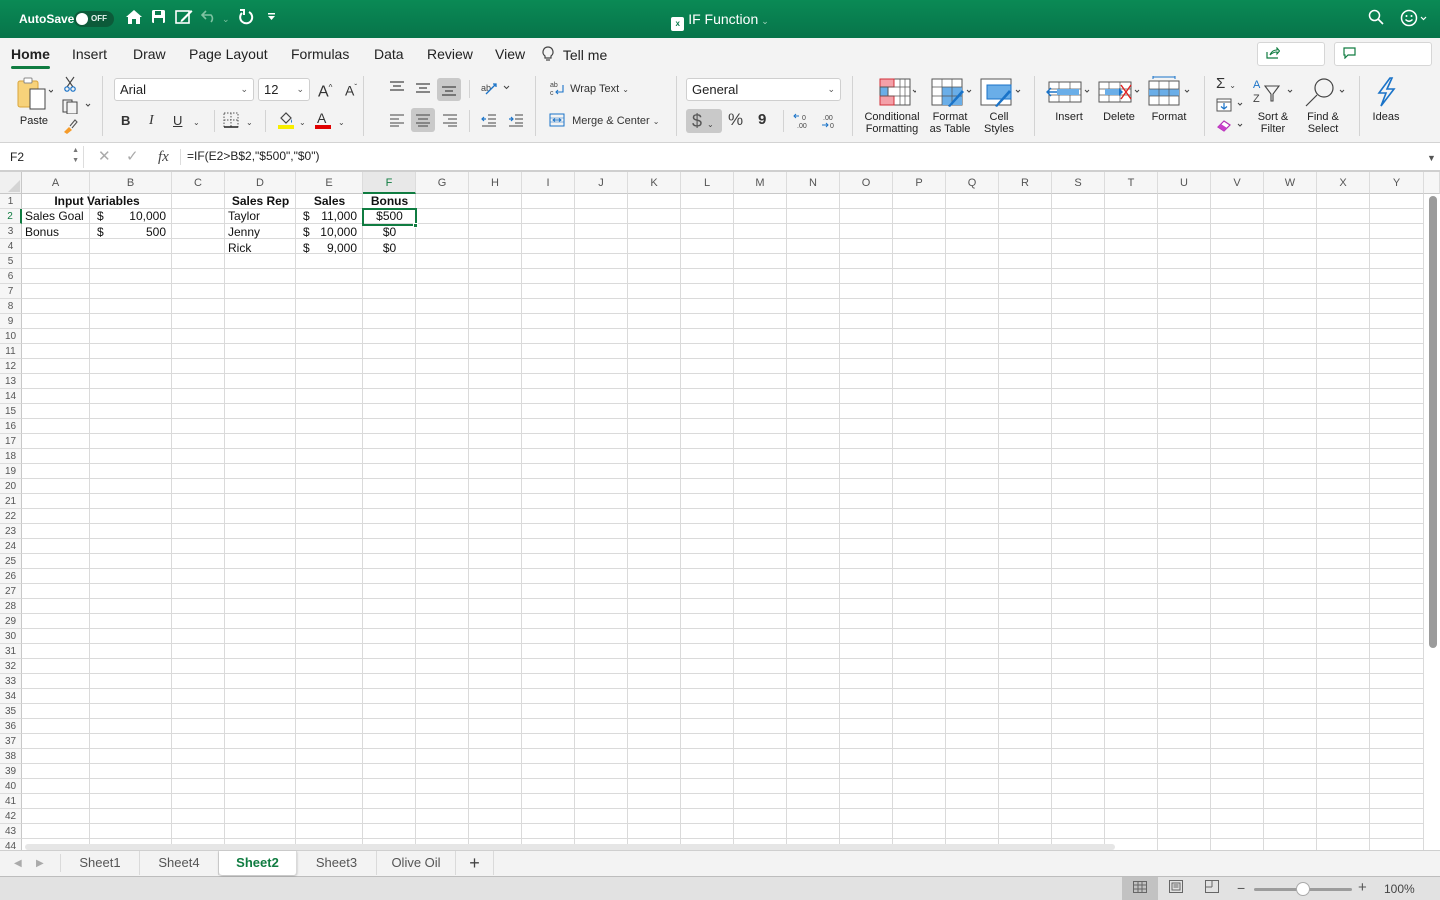 Image resolution: width=1440 pixels, height=900 pixels. I want to click on row-header-8: 8, so click(11, 306).